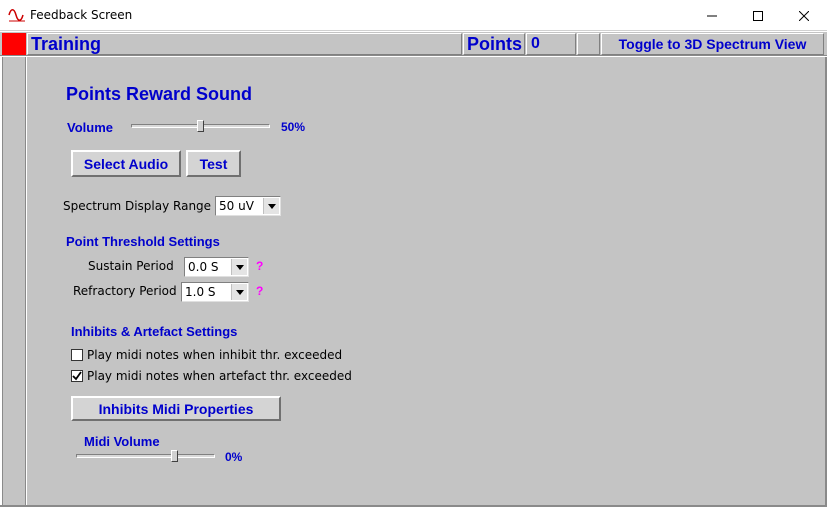 The image size is (827, 507). What do you see at coordinates (588, 44) in the screenshot?
I see `header-spacer` at bounding box center [588, 44].